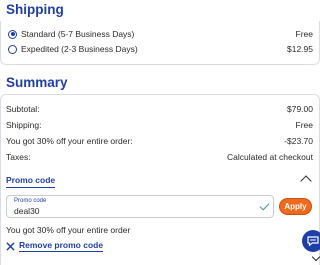 The width and height of the screenshot is (320, 265). What do you see at coordinates (35, 9) in the screenshot?
I see `shipping-title: Shipping` at bounding box center [35, 9].